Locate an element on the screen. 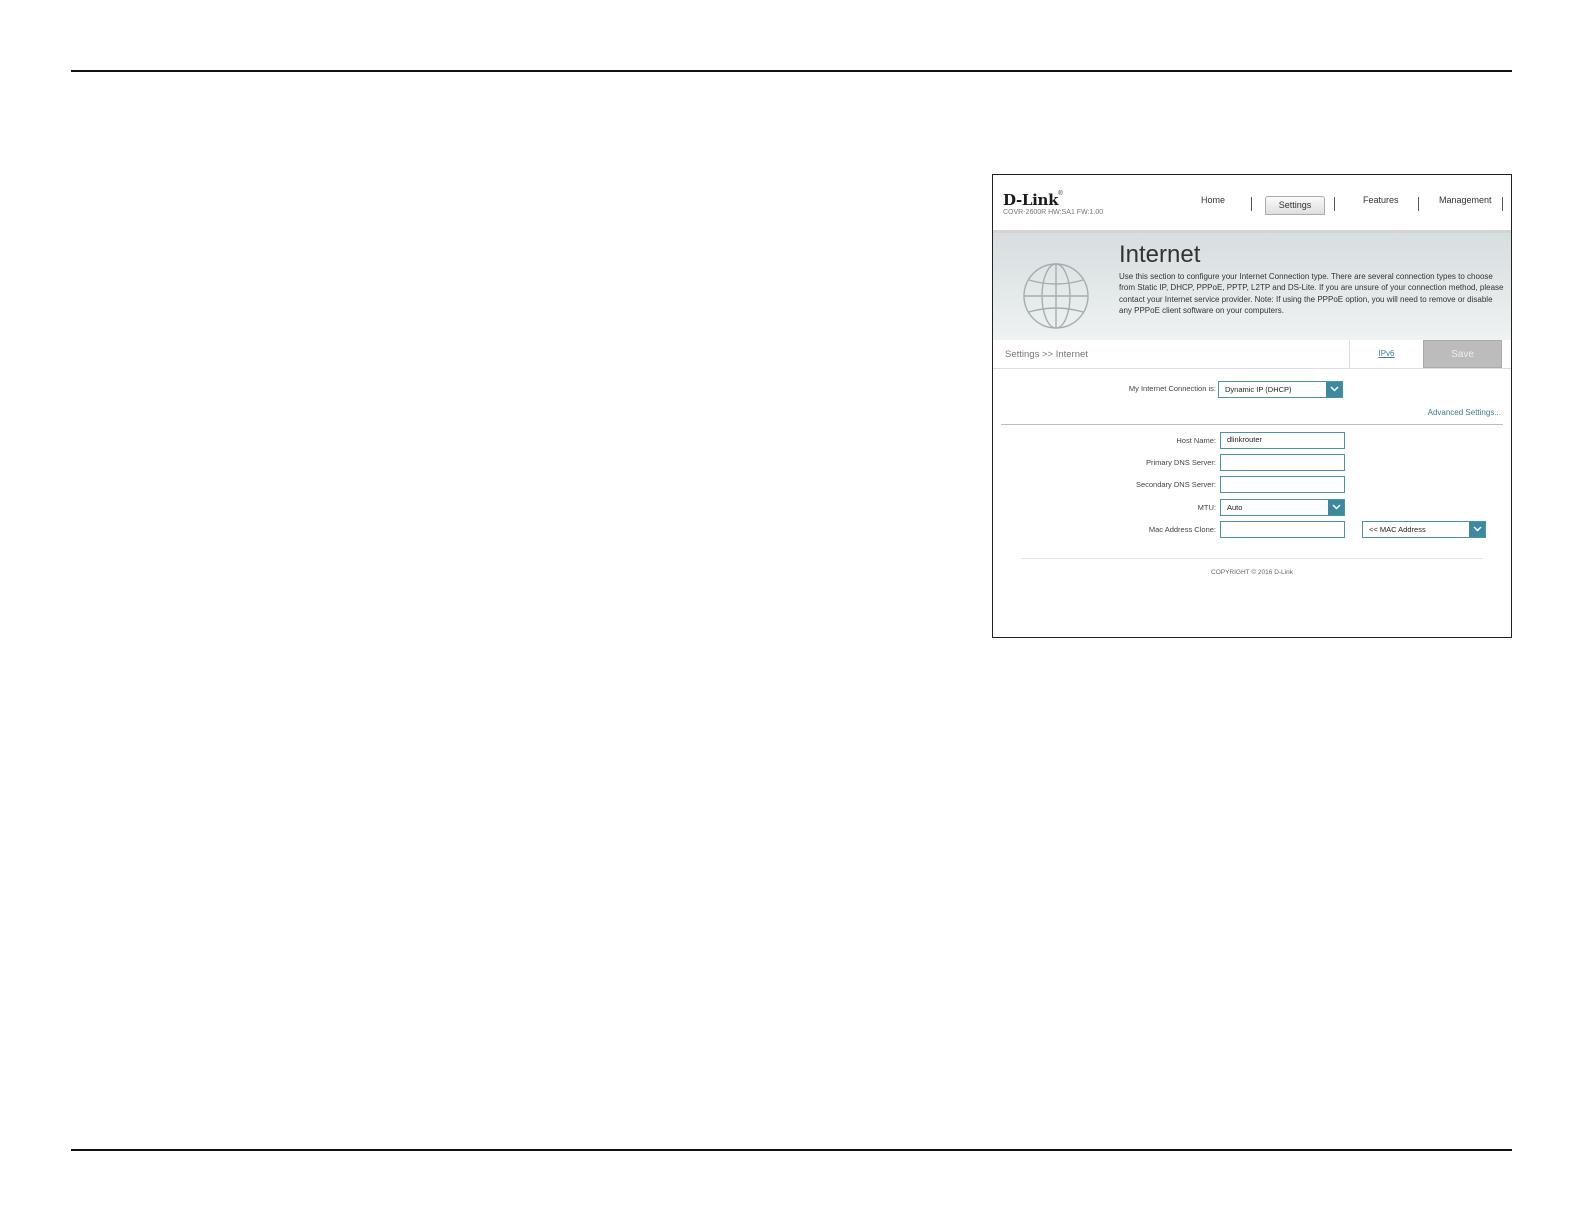 This screenshot has height=1225, width=1585. mac-clone-input is located at coordinates (1282, 529).